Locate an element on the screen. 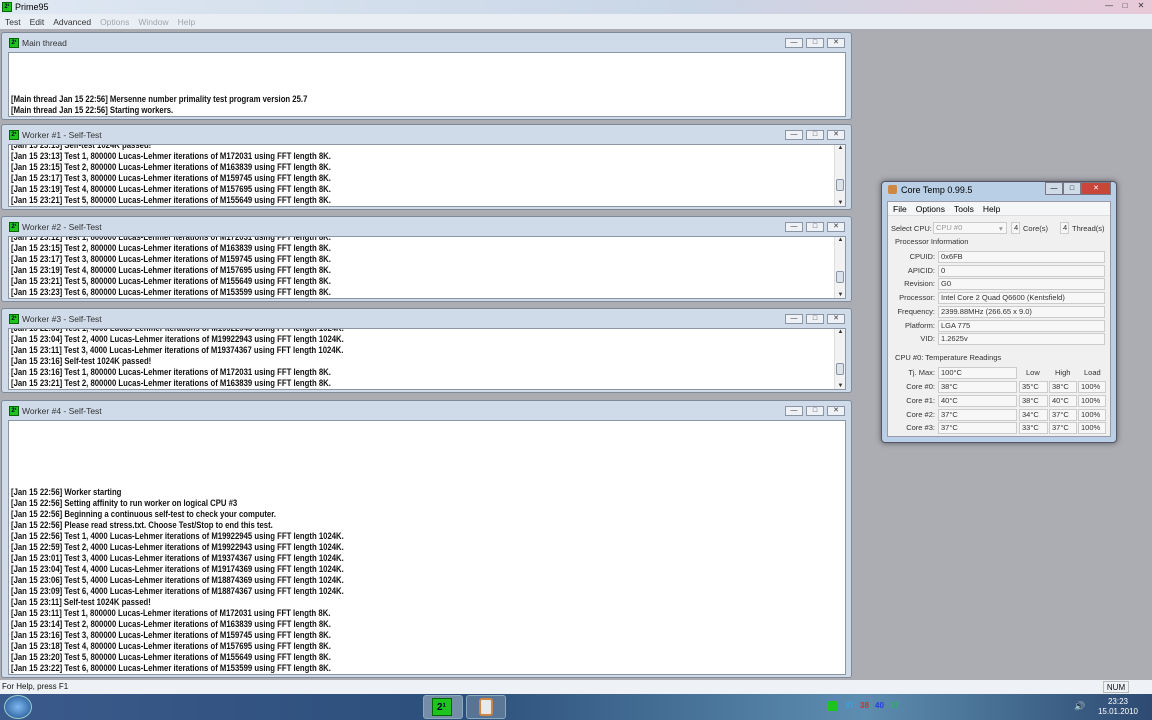 The width and height of the screenshot is (1152, 720). tray-core-temp-3: 37 is located at coordinates (894, 705).